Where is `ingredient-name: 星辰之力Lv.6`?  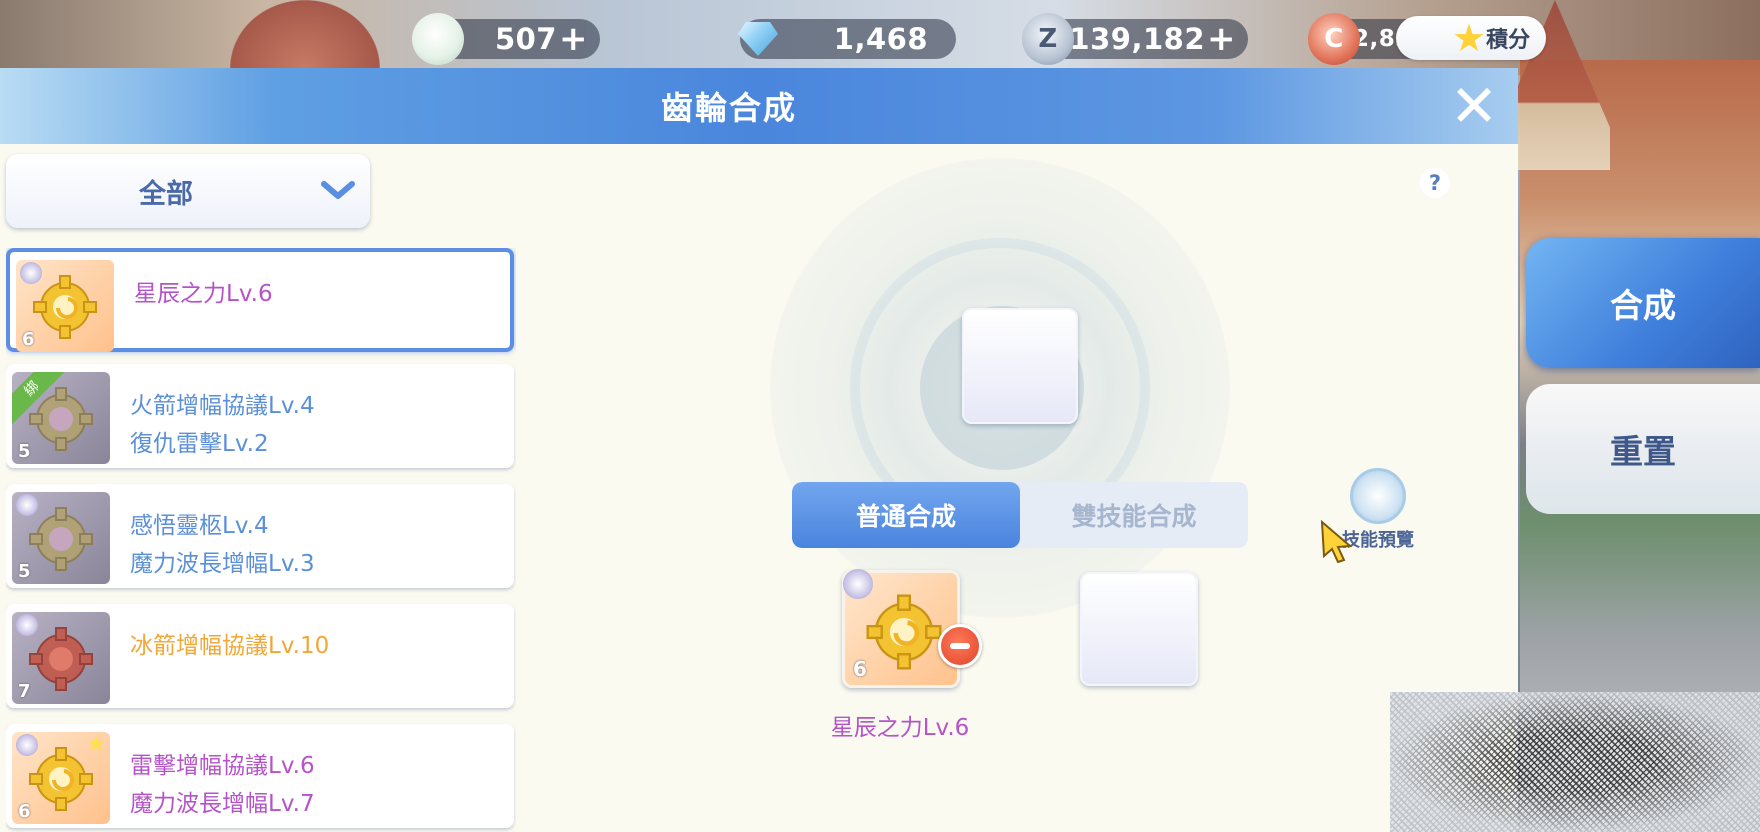 ingredient-name: 星辰之力Lv.6 is located at coordinates (900, 728).